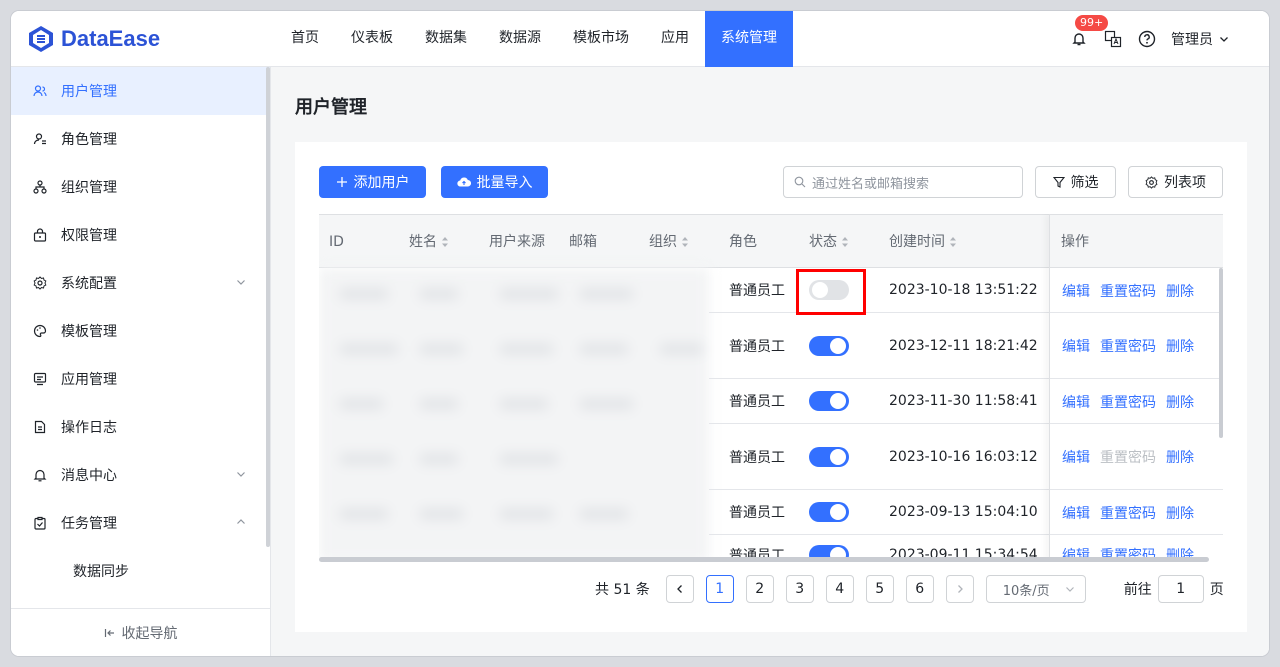 The image size is (1280, 667). What do you see at coordinates (679, 589) in the screenshot?
I see `prev-page-button` at bounding box center [679, 589].